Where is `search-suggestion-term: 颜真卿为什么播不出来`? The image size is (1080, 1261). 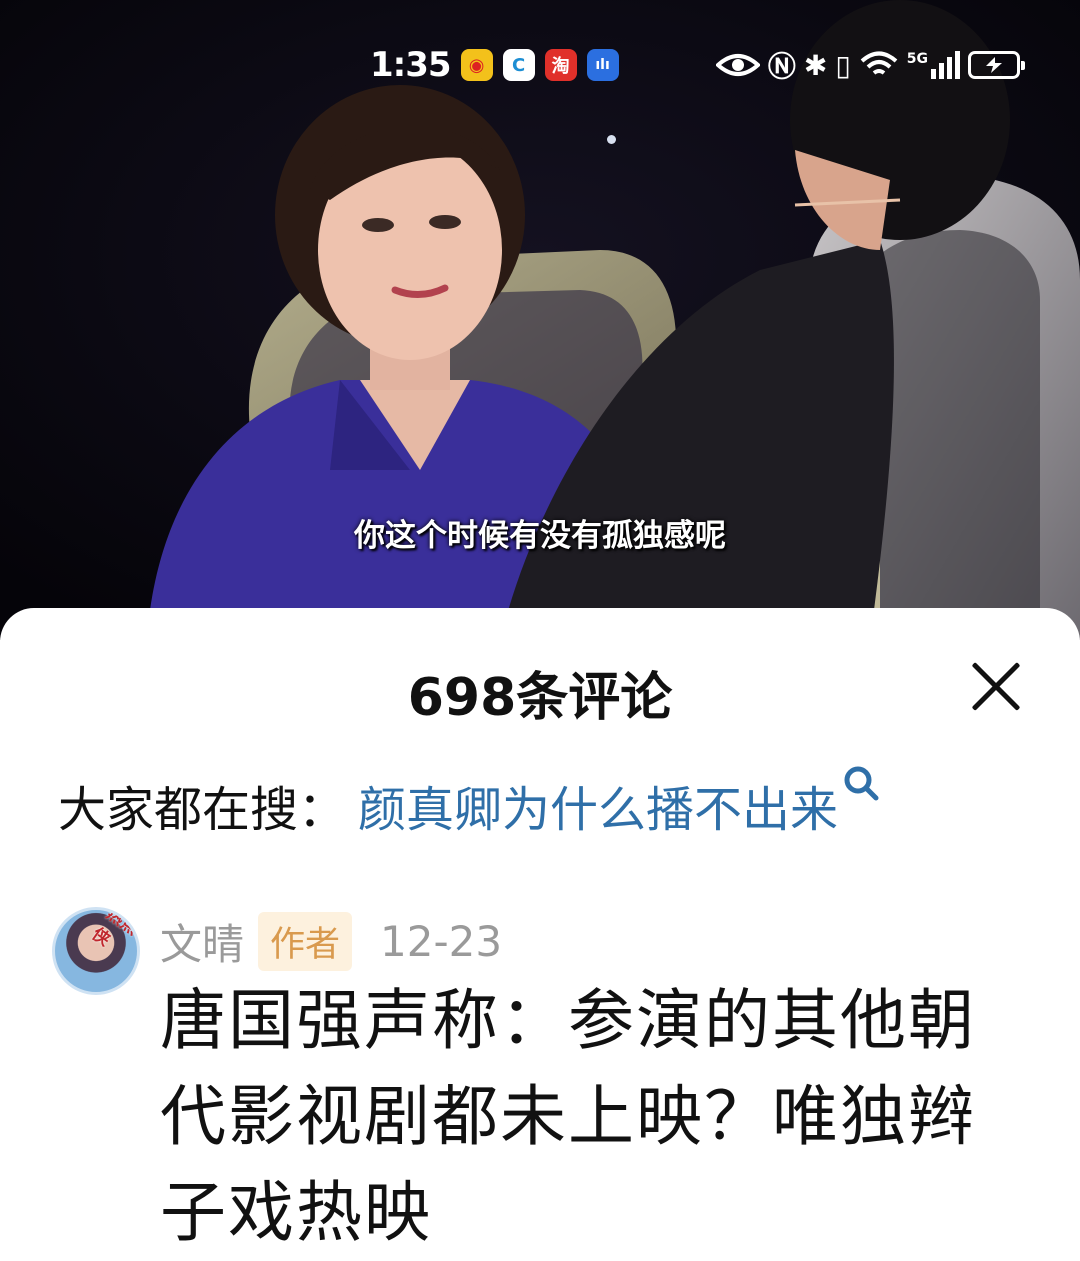
search-suggestion-term: 颜真卿为什么播不出来 is located at coordinates (598, 805).